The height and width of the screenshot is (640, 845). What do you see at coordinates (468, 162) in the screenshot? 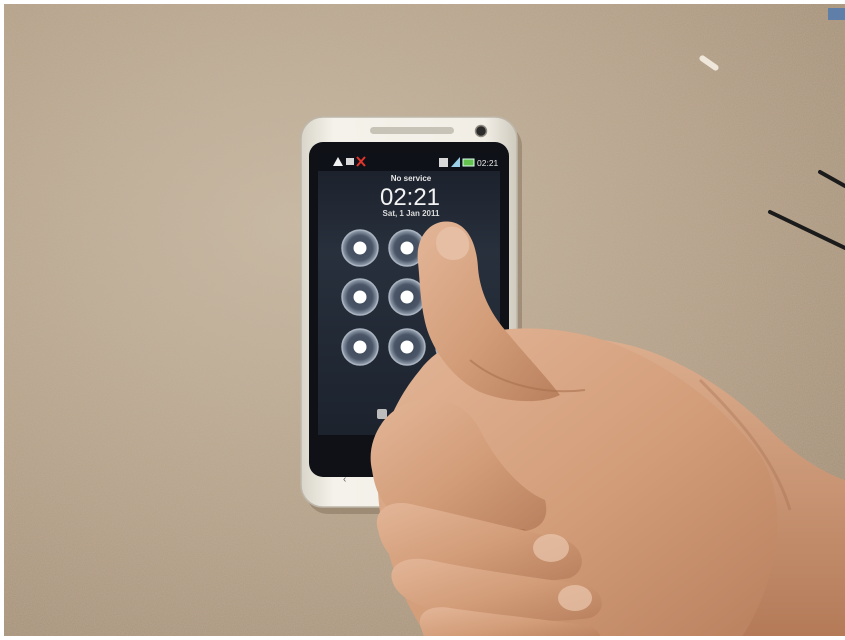
I see `status-battery-icon` at bounding box center [468, 162].